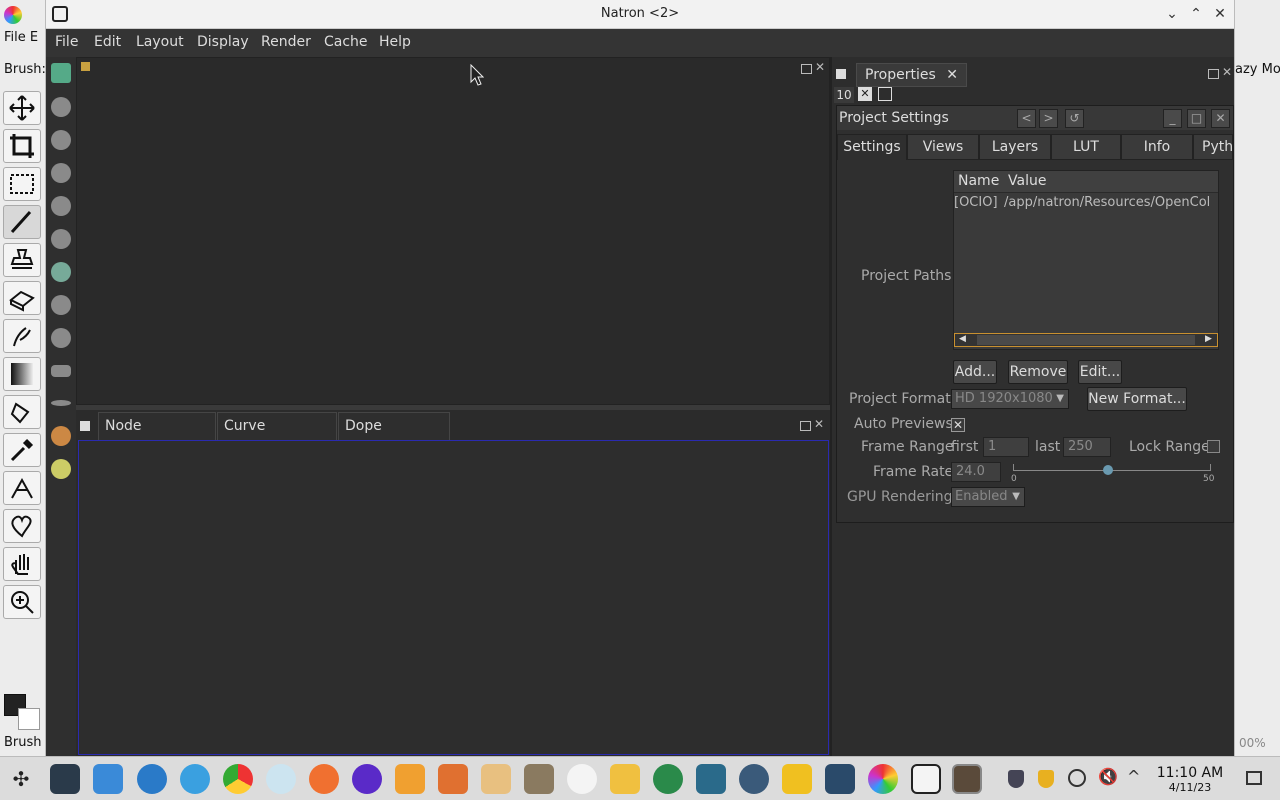 The width and height of the screenshot is (1280, 800). Describe the element at coordinates (346, 42) in the screenshot. I see `menu-cache: Cache` at that location.